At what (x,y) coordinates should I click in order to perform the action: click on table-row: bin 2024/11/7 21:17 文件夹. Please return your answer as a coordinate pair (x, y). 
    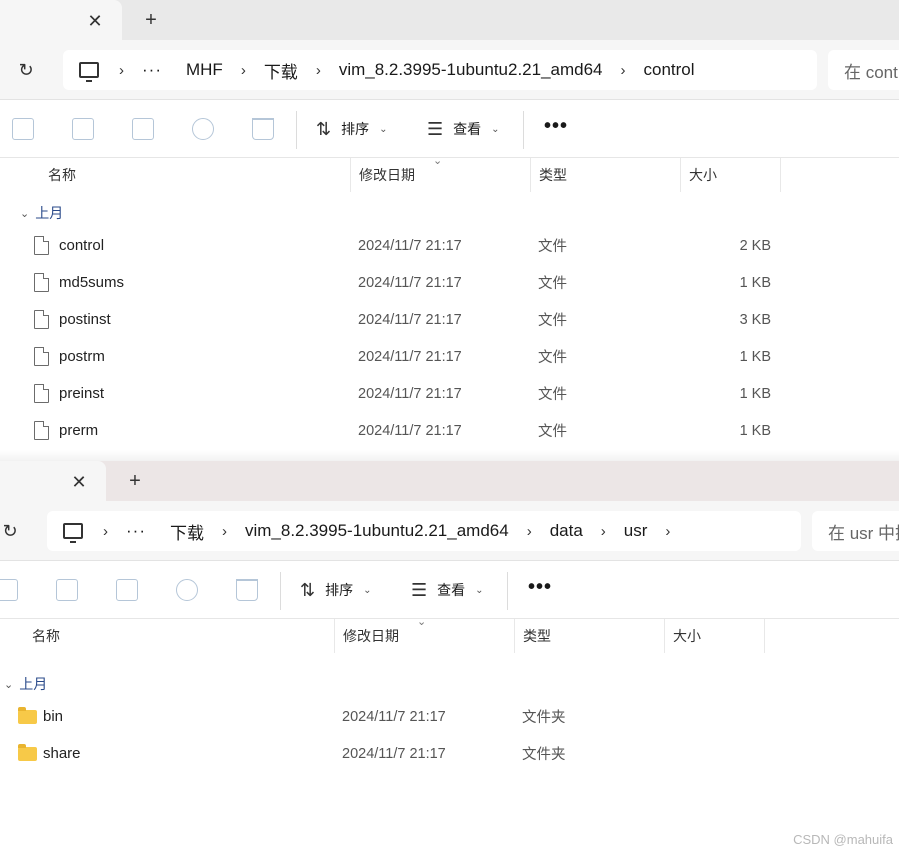
    Looking at the image, I should click on (449, 716).